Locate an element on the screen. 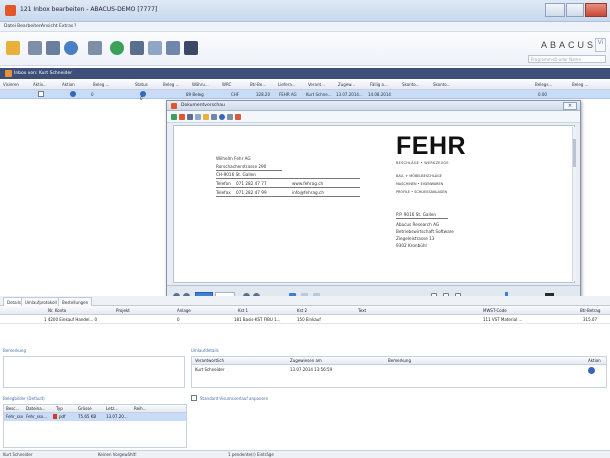  edit-icon is located at coordinates (13, 48).